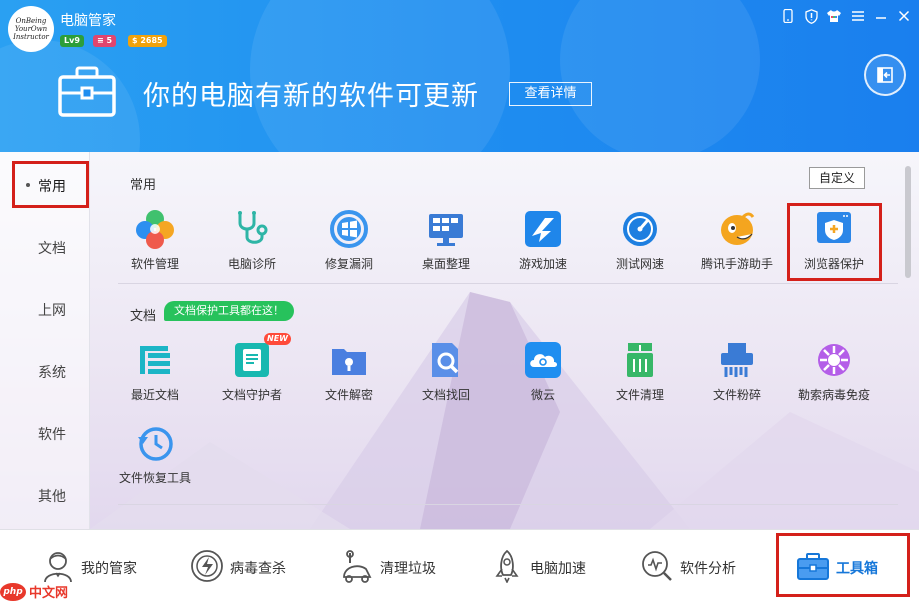 This screenshot has width=919, height=603. I want to click on nav-virus-scan: 病毒查杀, so click(245, 566).